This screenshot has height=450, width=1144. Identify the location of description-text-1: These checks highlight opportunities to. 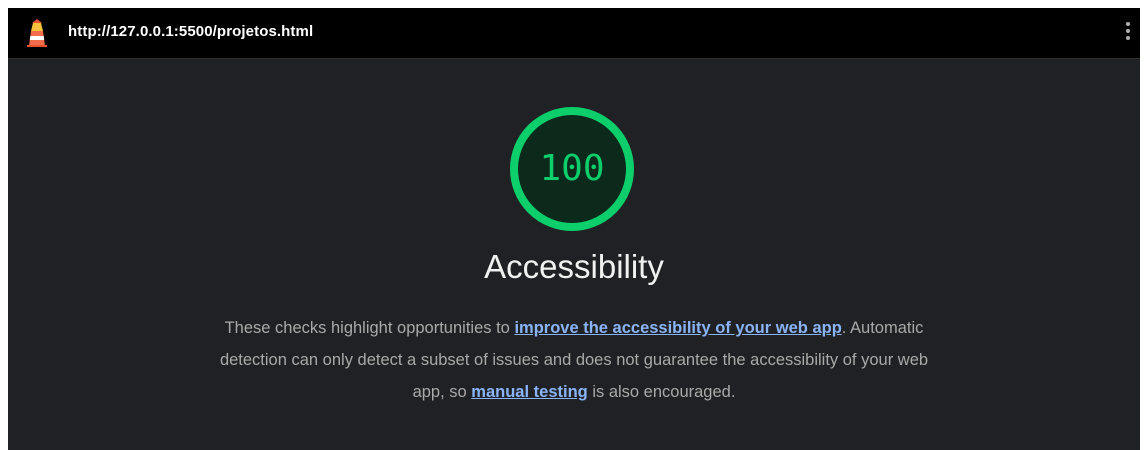
(369, 328).